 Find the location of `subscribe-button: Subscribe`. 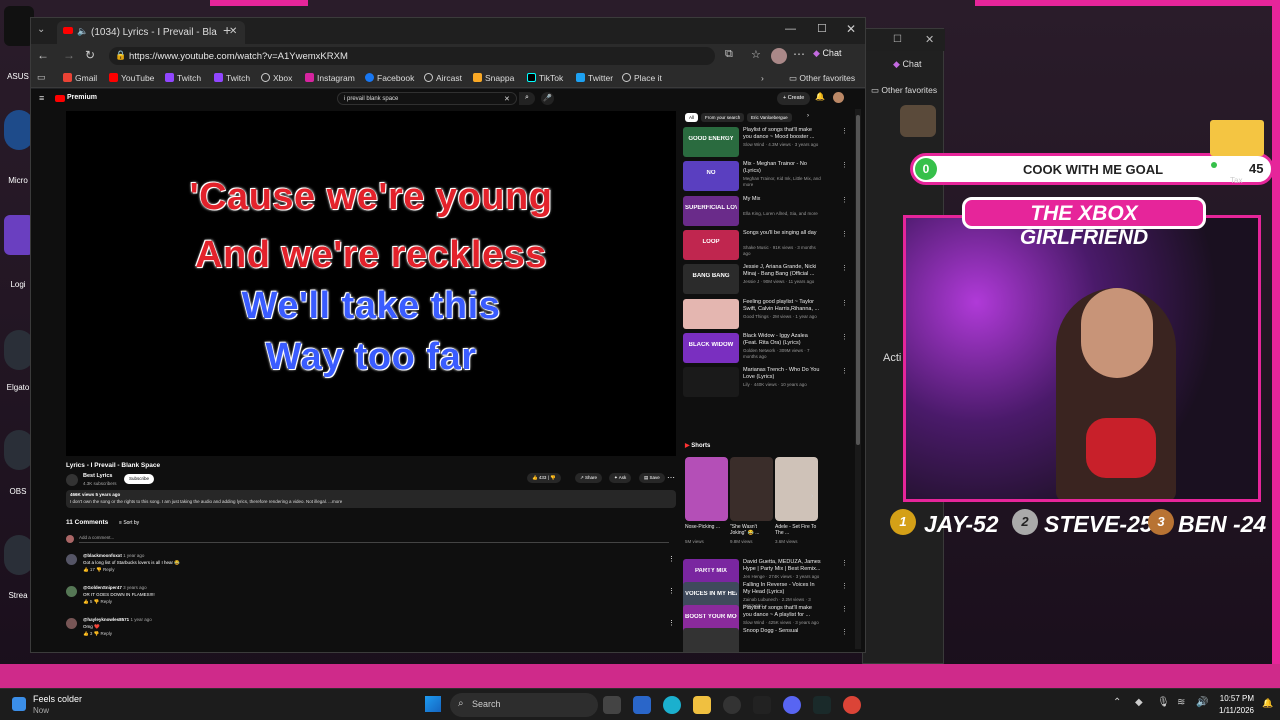

subscribe-button: Subscribe is located at coordinates (139, 479).